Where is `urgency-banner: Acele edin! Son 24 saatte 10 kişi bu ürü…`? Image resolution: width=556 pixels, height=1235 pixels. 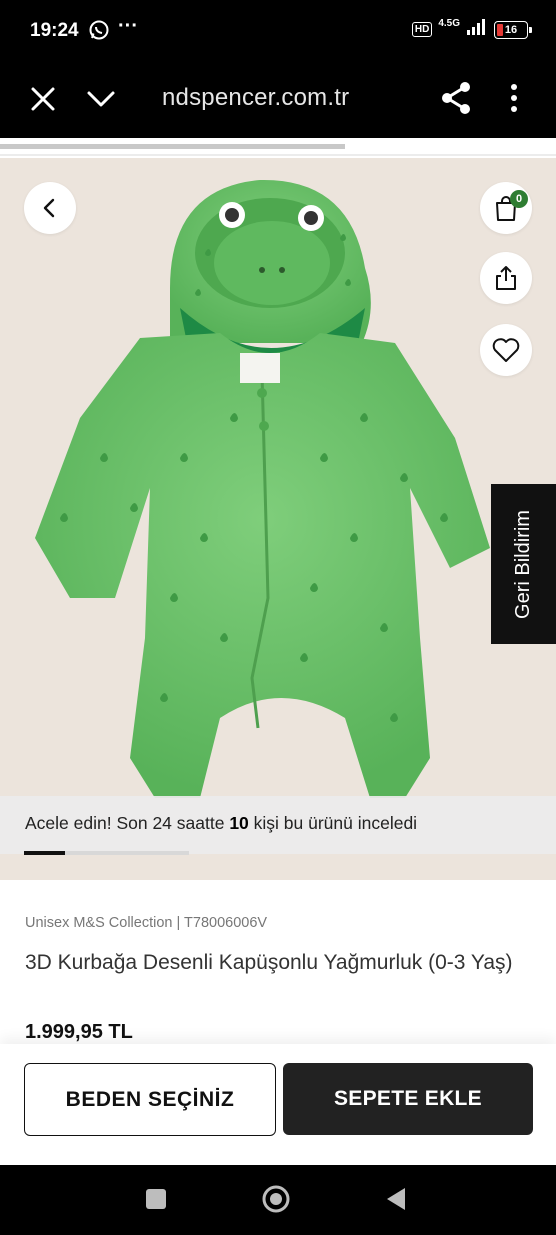
urgency-banner: Acele edin! Son 24 saatte 10 kişi bu ürü… is located at coordinates (278, 825).